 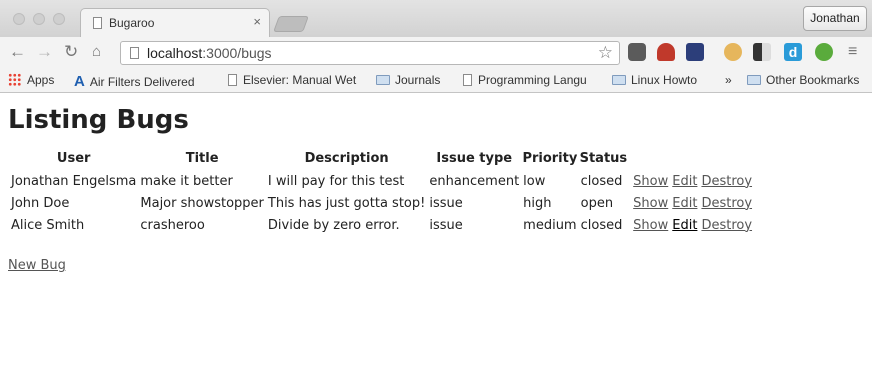 I want to click on tab-bugaroo: Bugaroo ×, so click(x=175, y=22).